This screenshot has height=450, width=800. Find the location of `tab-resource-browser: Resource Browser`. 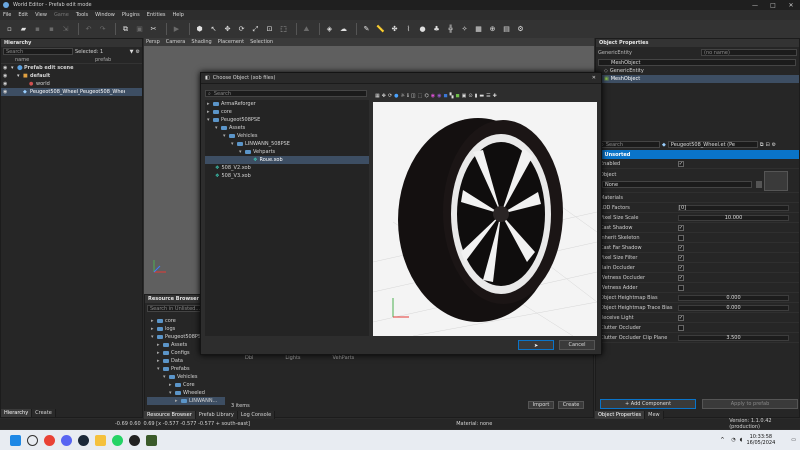

tab-resource-browser: Resource Browser is located at coordinates (170, 415).